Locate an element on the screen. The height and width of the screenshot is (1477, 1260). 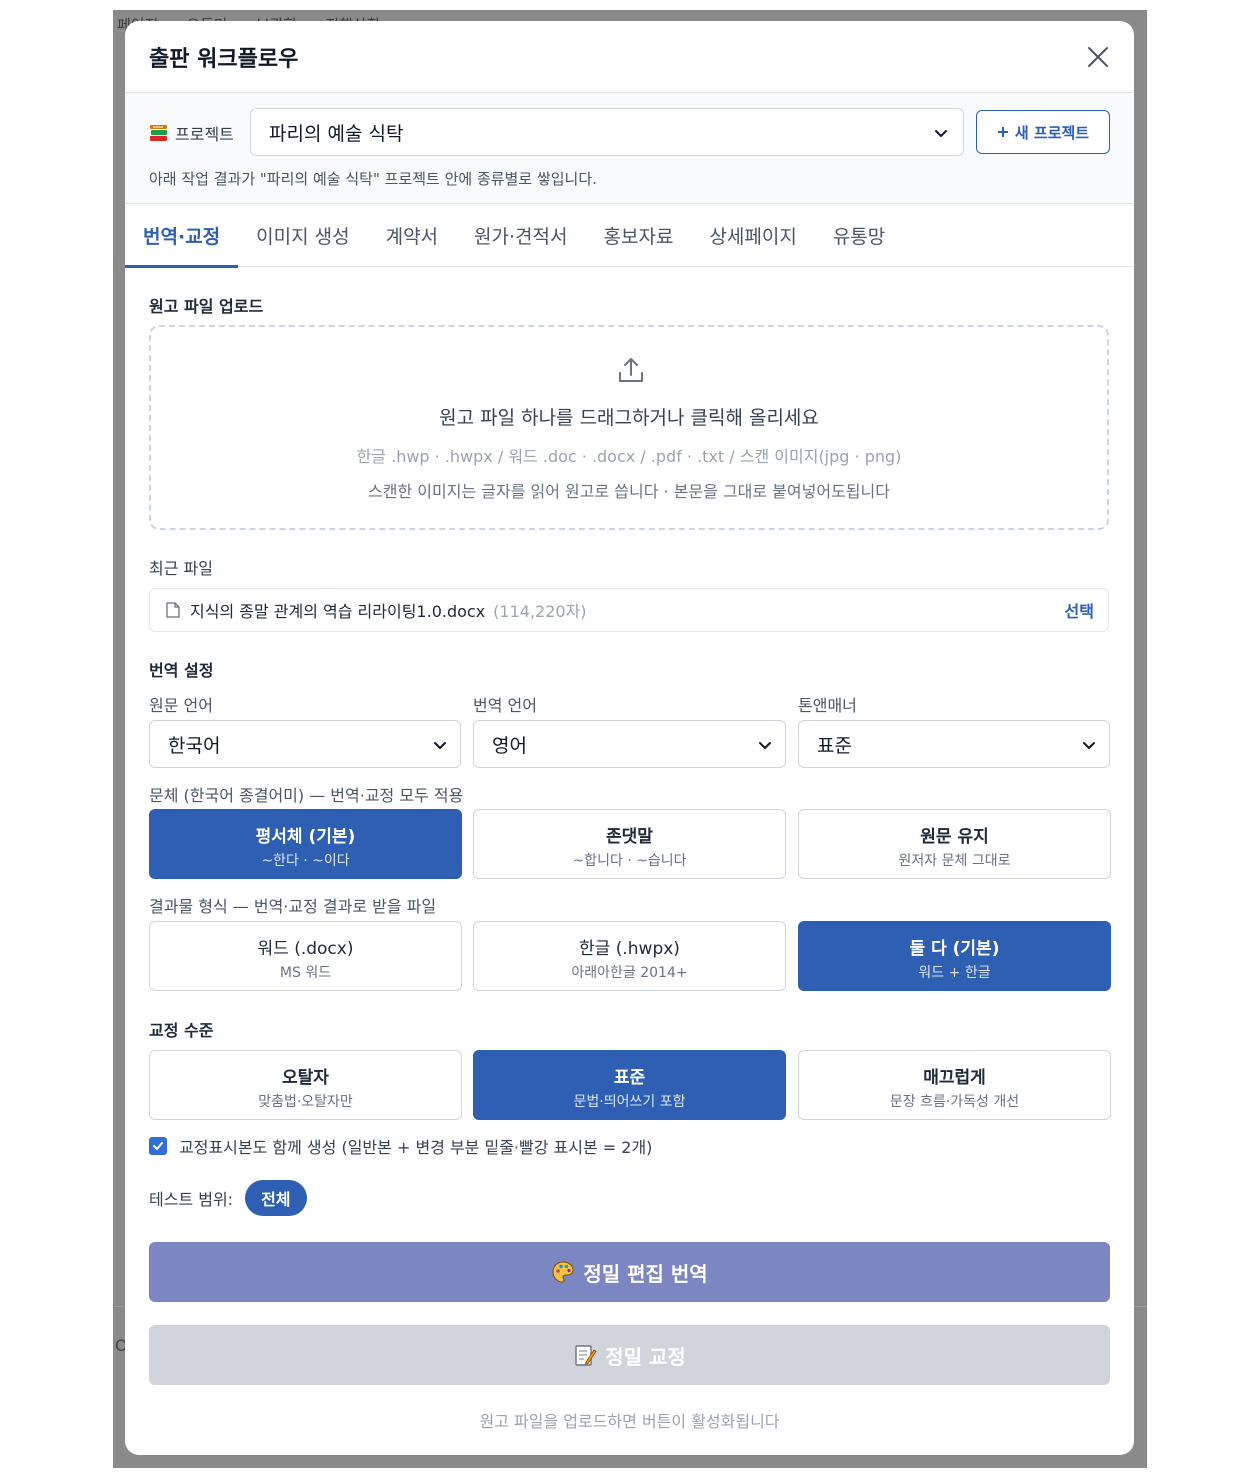
recent-file-row: 지식의 종말 관계의 역습 리라이팅1.0.docx (114,220자) 선택 is located at coordinates (629, 610).